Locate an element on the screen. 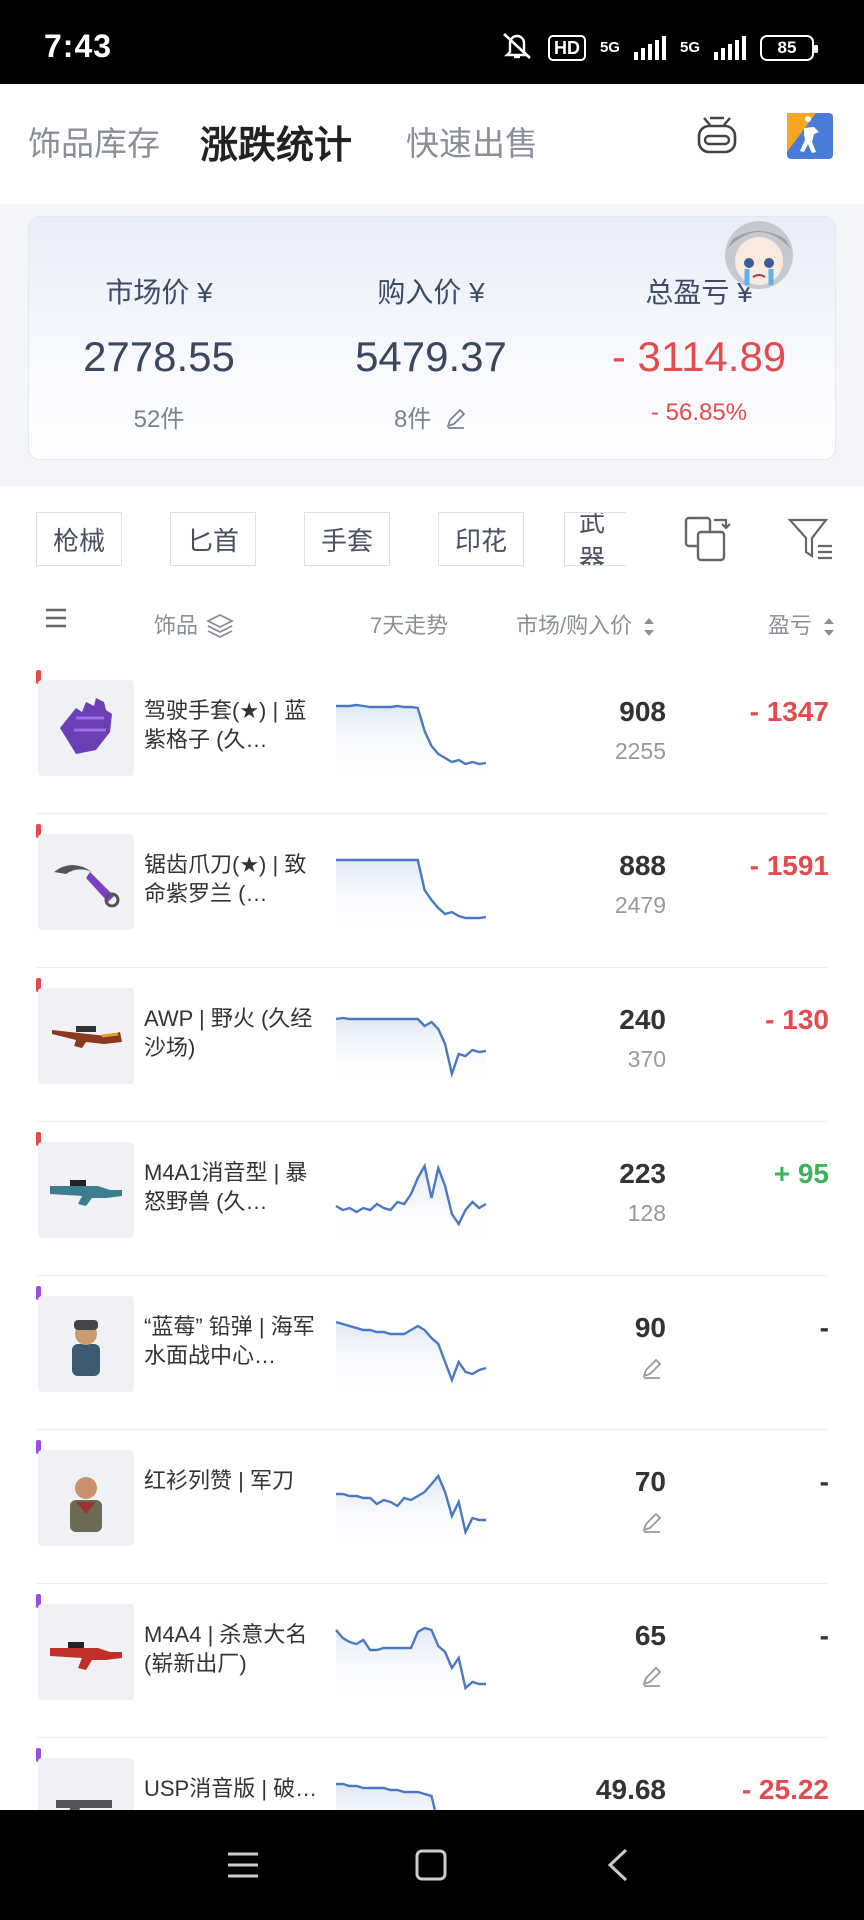  market-price: 240 is located at coordinates (642, 1019).